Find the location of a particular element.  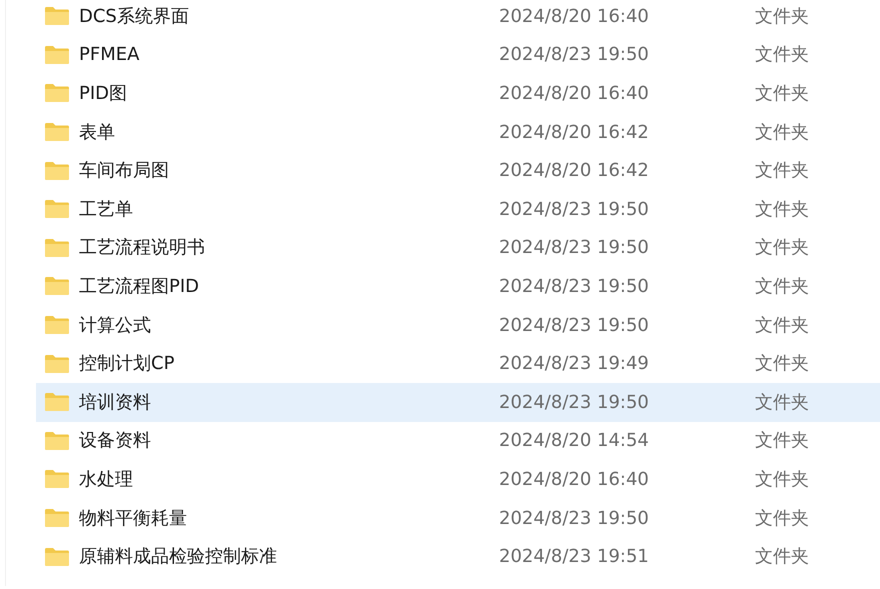

file-row: 计算公式 2024/8/23 19:50 文件夹 is located at coordinates (458, 325).